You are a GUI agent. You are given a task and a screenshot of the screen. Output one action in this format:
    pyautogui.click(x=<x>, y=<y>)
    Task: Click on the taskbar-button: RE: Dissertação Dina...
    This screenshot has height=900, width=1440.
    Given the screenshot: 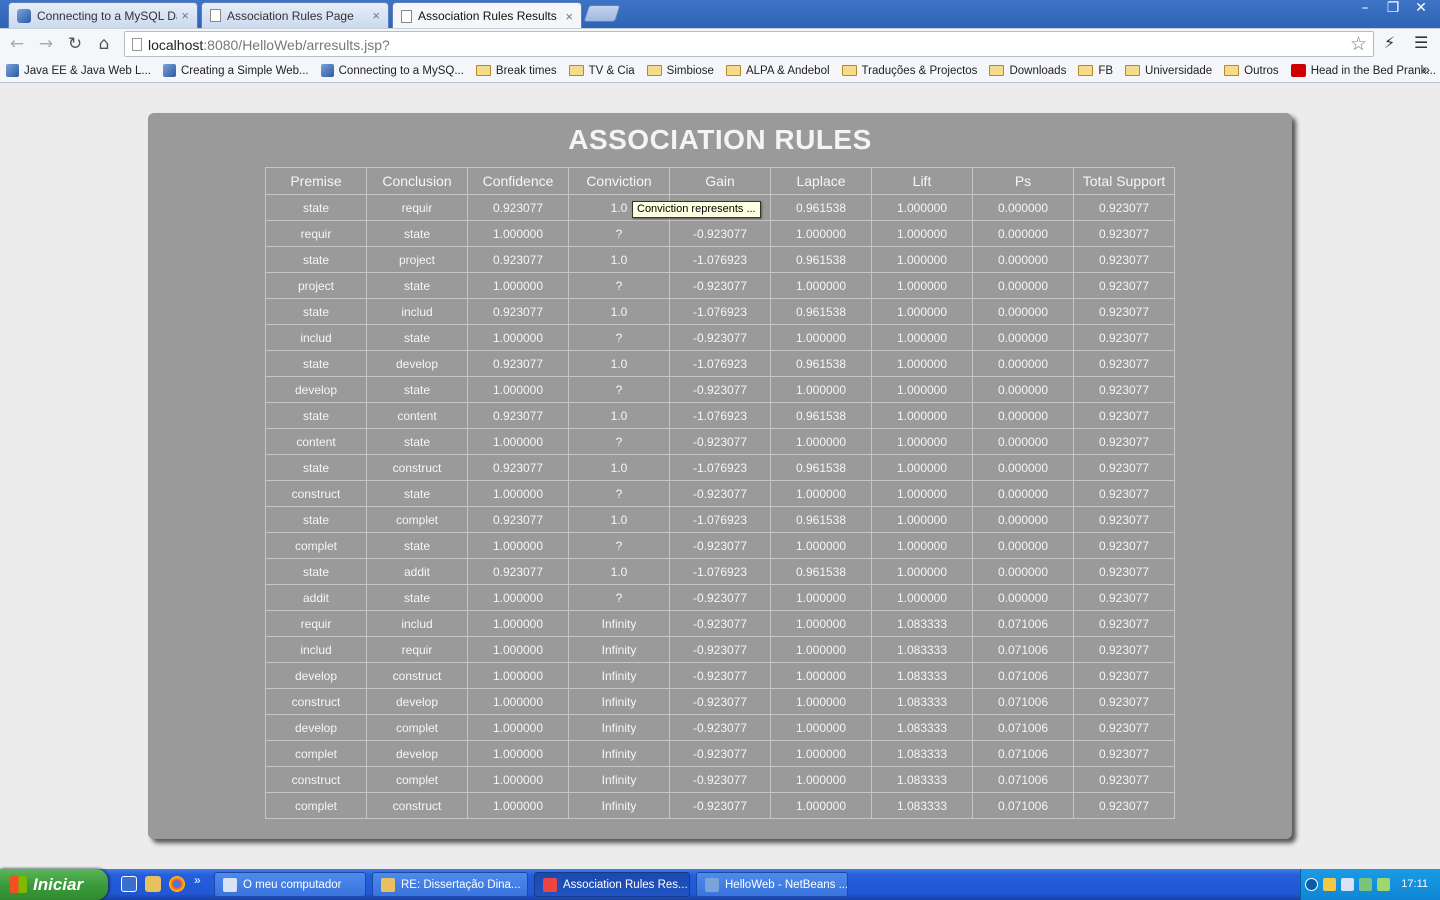 What is the action you would take?
    pyautogui.click(x=450, y=884)
    